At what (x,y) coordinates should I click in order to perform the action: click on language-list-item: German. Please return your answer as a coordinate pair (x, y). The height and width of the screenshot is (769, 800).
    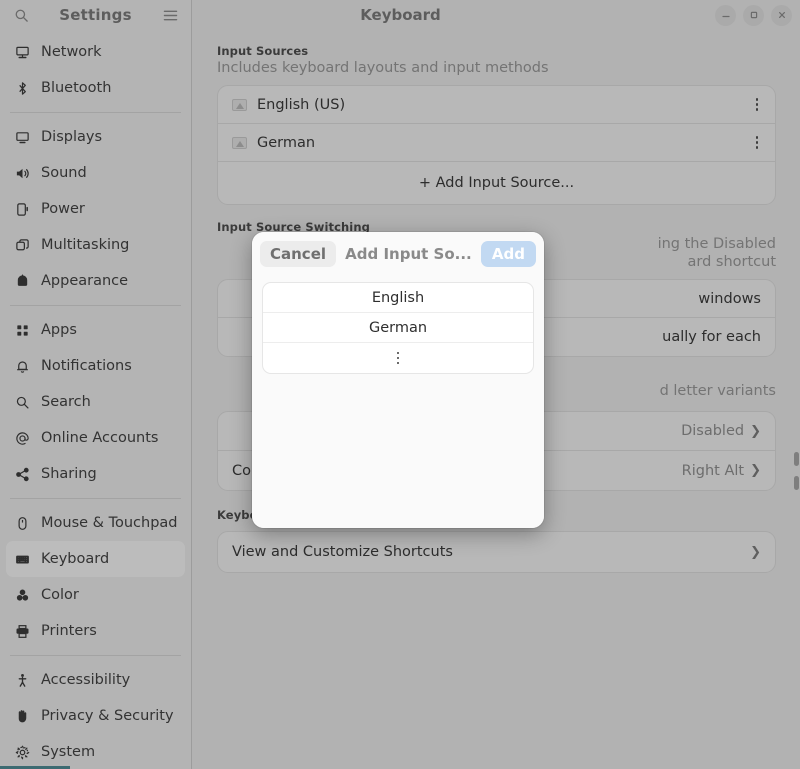
    Looking at the image, I should click on (398, 328).